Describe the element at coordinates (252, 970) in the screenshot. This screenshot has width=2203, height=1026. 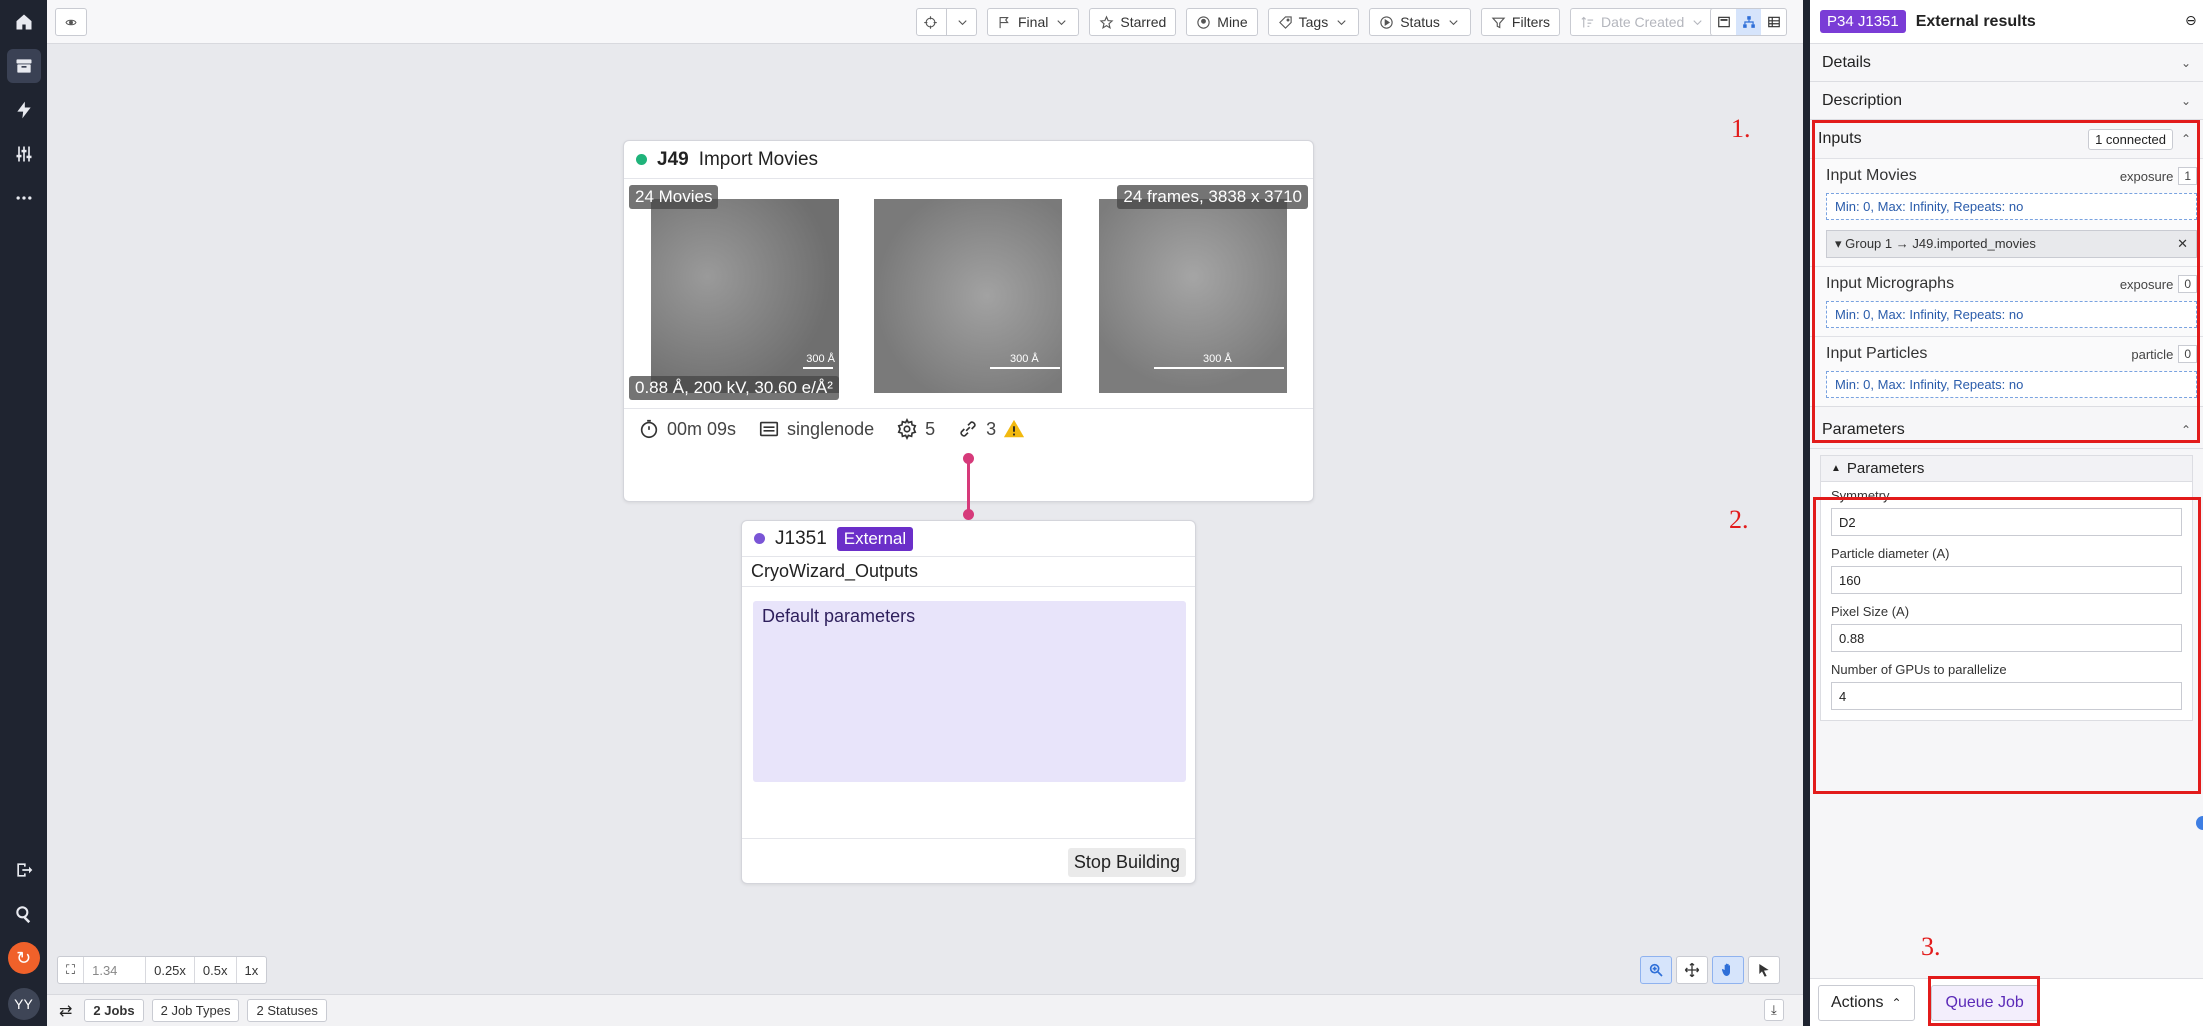
I see `zoom-1x-button: 1x` at that location.